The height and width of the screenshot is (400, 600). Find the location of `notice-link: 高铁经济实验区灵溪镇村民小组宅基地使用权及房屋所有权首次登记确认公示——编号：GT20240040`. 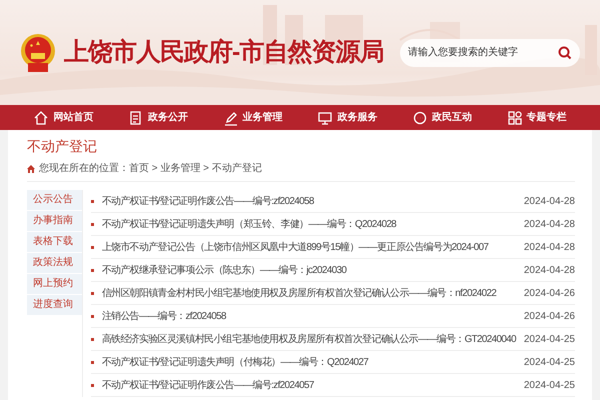

notice-link: 高铁经济实验区灵溪镇村民小组宅基地使用权及房屋所有权首次登记确认公示——编号：GT20240040 is located at coordinates (309, 339).